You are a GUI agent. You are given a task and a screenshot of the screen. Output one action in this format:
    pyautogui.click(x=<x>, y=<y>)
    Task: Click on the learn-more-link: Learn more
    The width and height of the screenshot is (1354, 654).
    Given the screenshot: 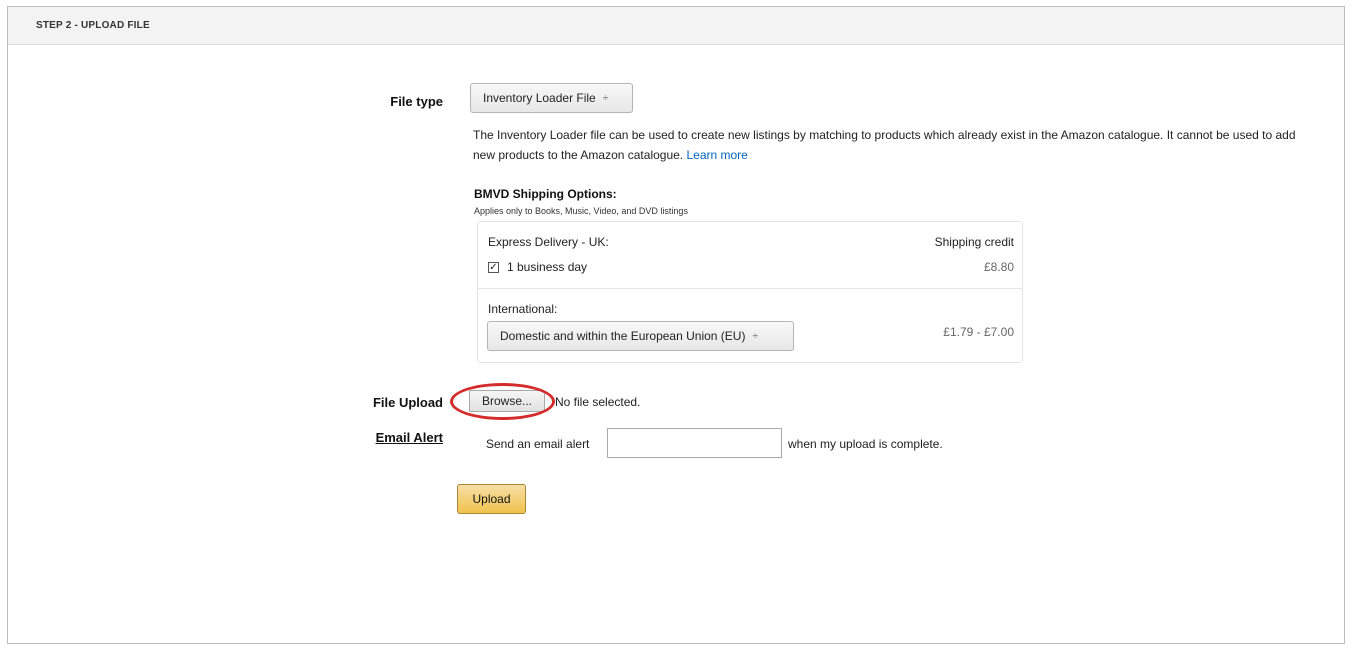 What is the action you would take?
    pyautogui.click(x=716, y=155)
    